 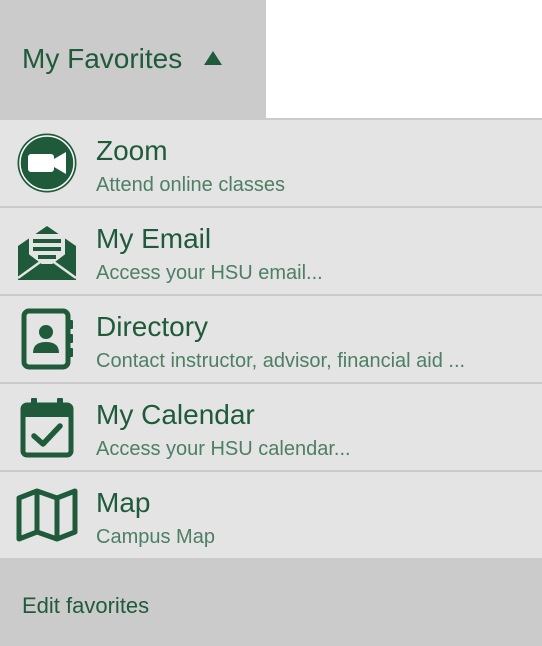 I want to click on favorite-title: Map, so click(x=123, y=502).